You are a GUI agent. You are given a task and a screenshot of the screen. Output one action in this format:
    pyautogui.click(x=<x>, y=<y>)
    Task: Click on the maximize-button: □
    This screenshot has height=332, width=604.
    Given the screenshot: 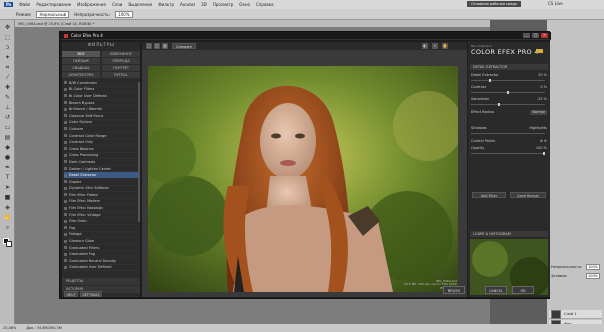 What is the action you would take?
    pyautogui.click(x=535, y=35)
    